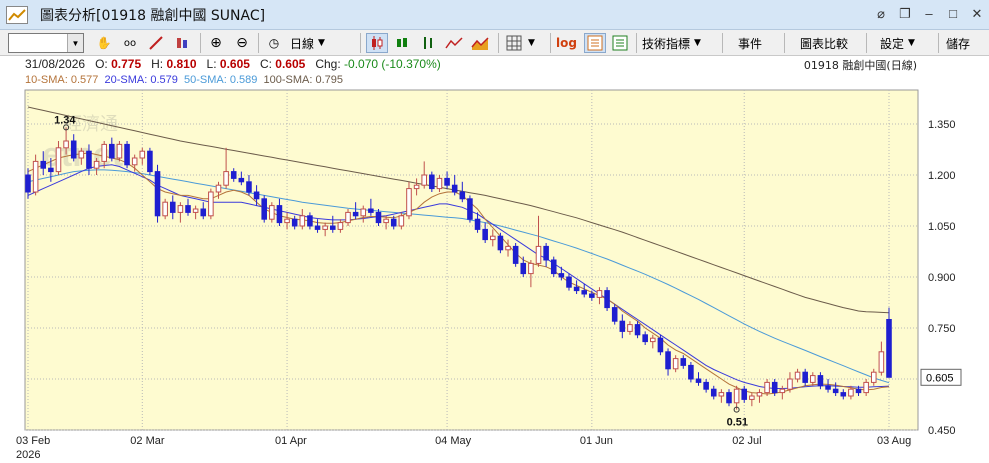 Image resolution: width=989 pixels, height=463 pixels. Describe the element at coordinates (156, 43) in the screenshot. I see `draw-line-icon` at that location.